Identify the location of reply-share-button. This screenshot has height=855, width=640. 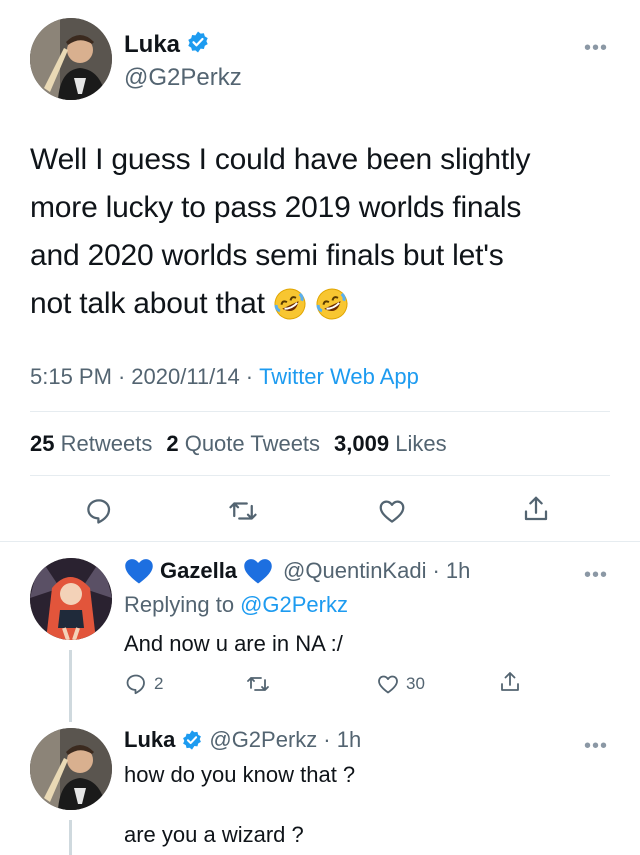
(510, 682).